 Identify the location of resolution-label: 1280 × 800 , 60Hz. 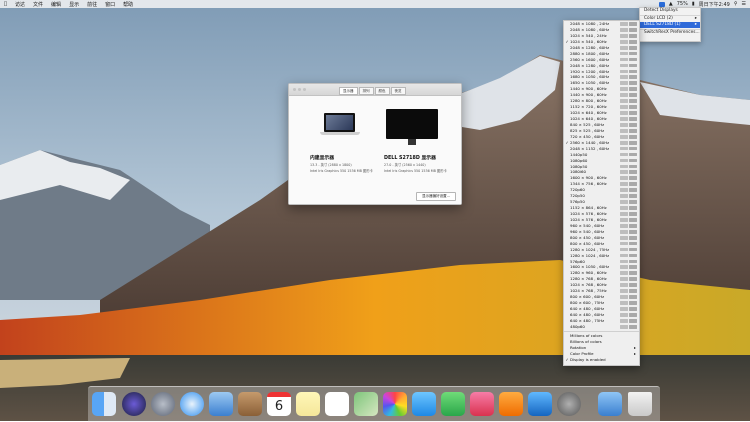
(588, 101).